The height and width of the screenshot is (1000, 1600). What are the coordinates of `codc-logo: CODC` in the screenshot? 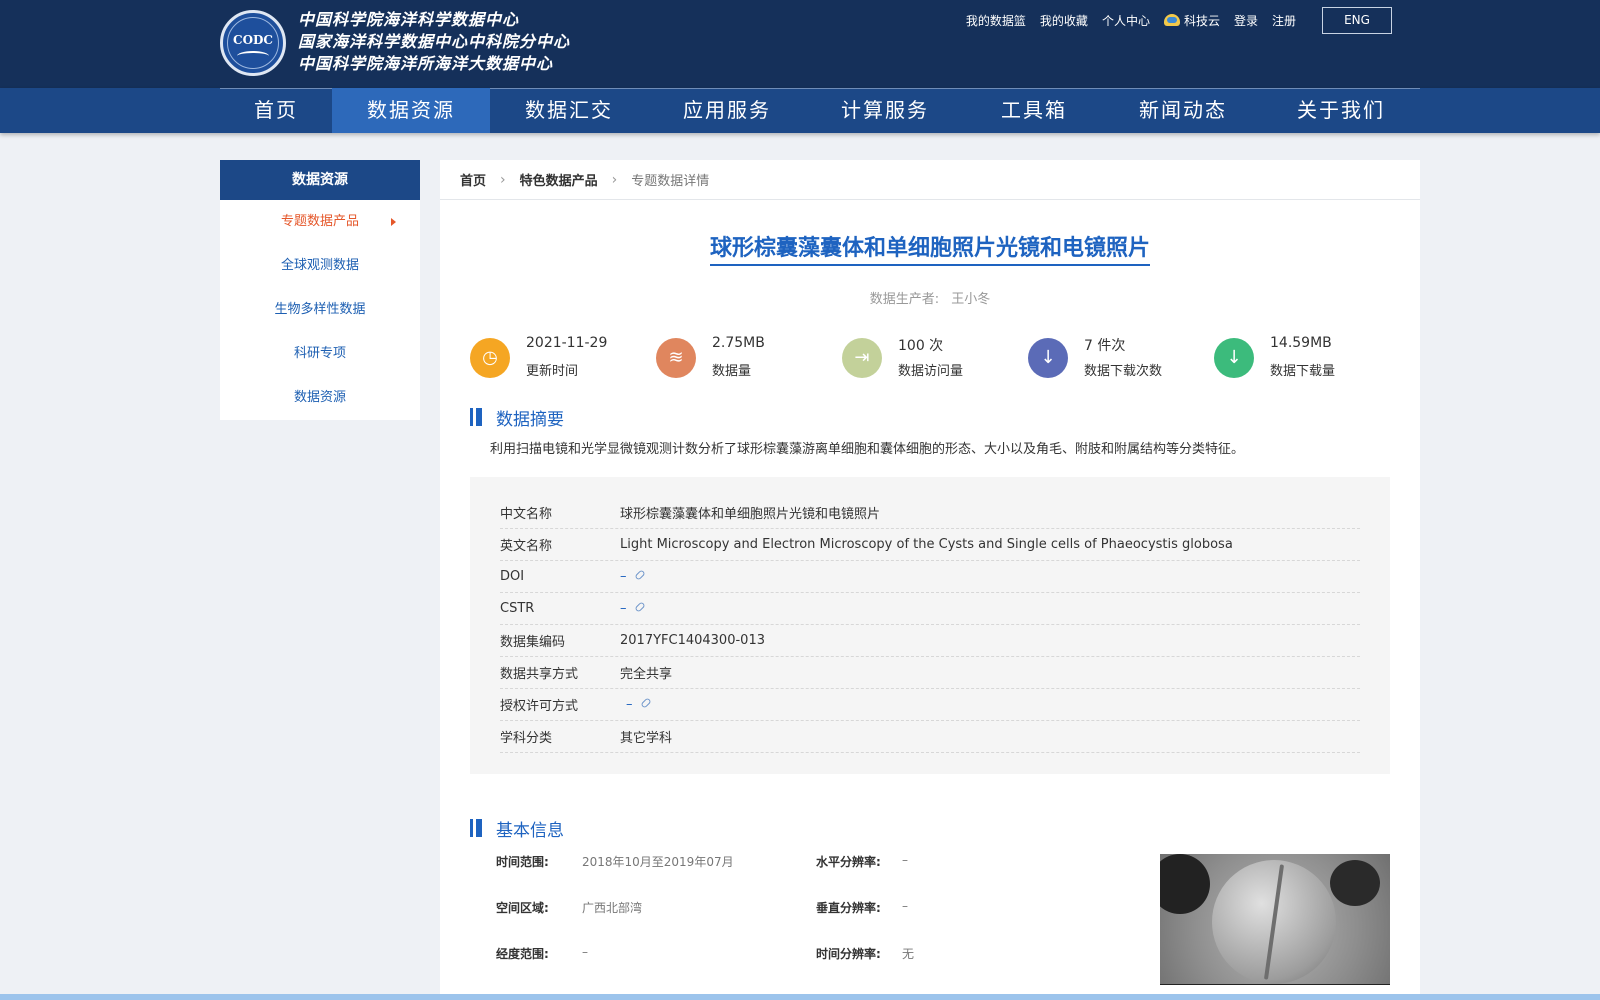 It's located at (253, 43).